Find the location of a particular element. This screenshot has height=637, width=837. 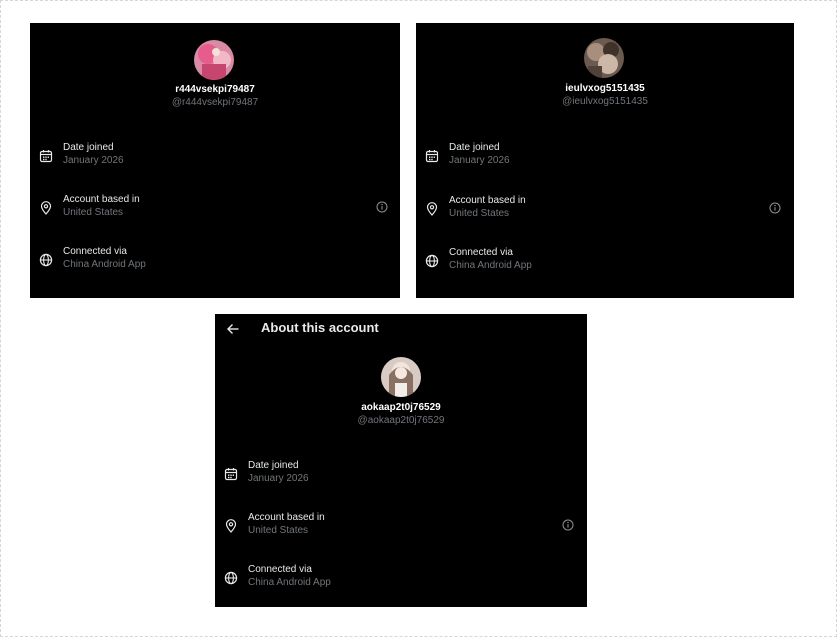

display-name: ieulvxog5151435 is located at coordinates (605, 88).